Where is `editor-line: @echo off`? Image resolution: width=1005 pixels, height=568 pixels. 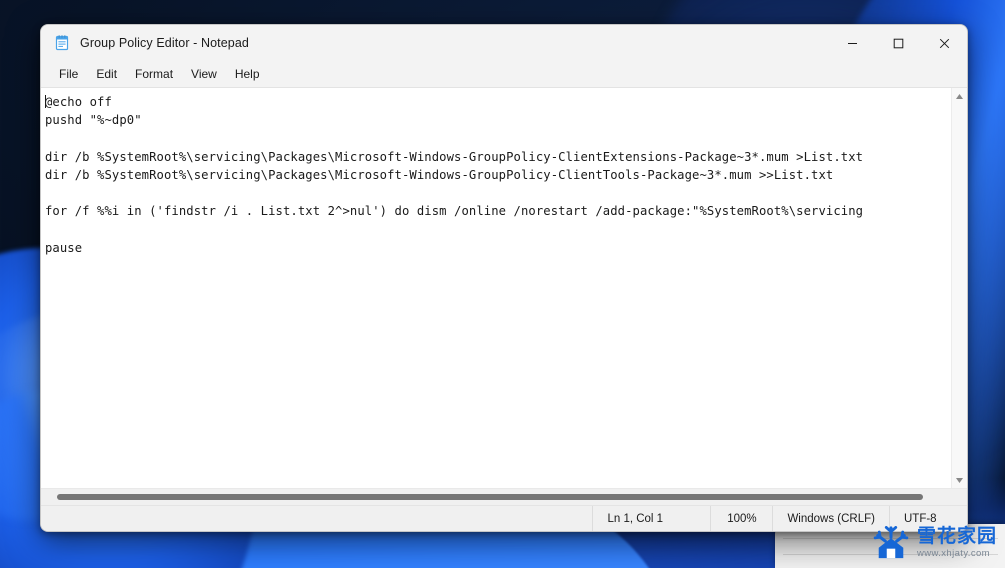
editor-line: @echo off is located at coordinates (78, 102).